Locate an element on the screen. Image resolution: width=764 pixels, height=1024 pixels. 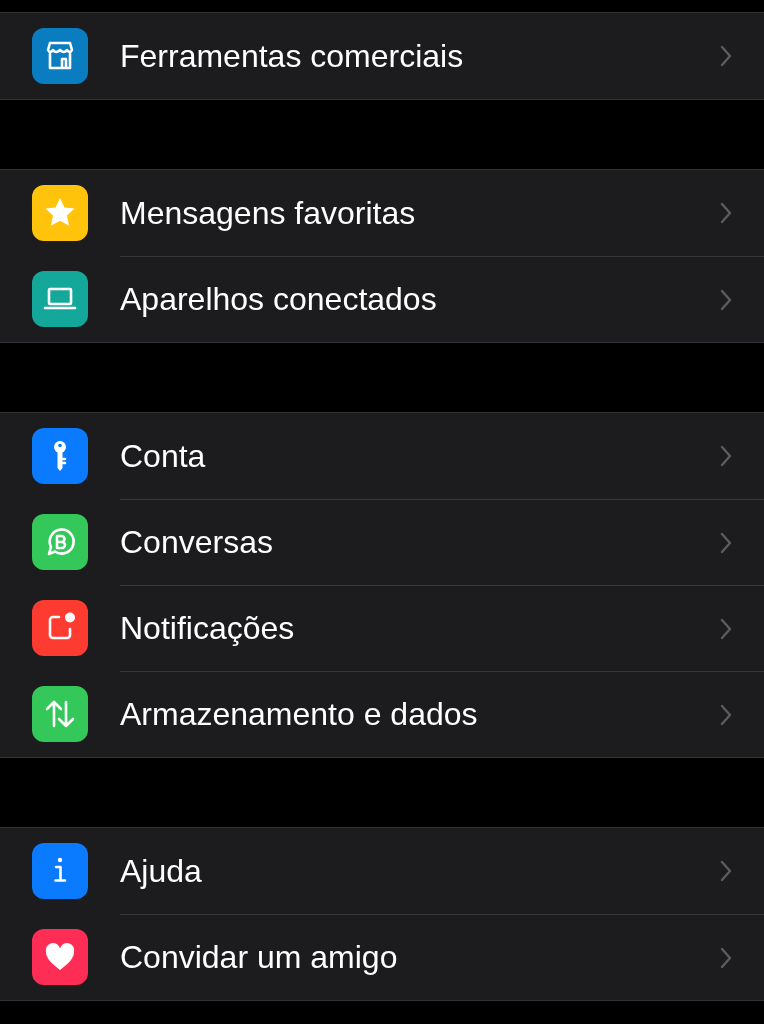
item-label: Conta is located at coordinates (163, 456).